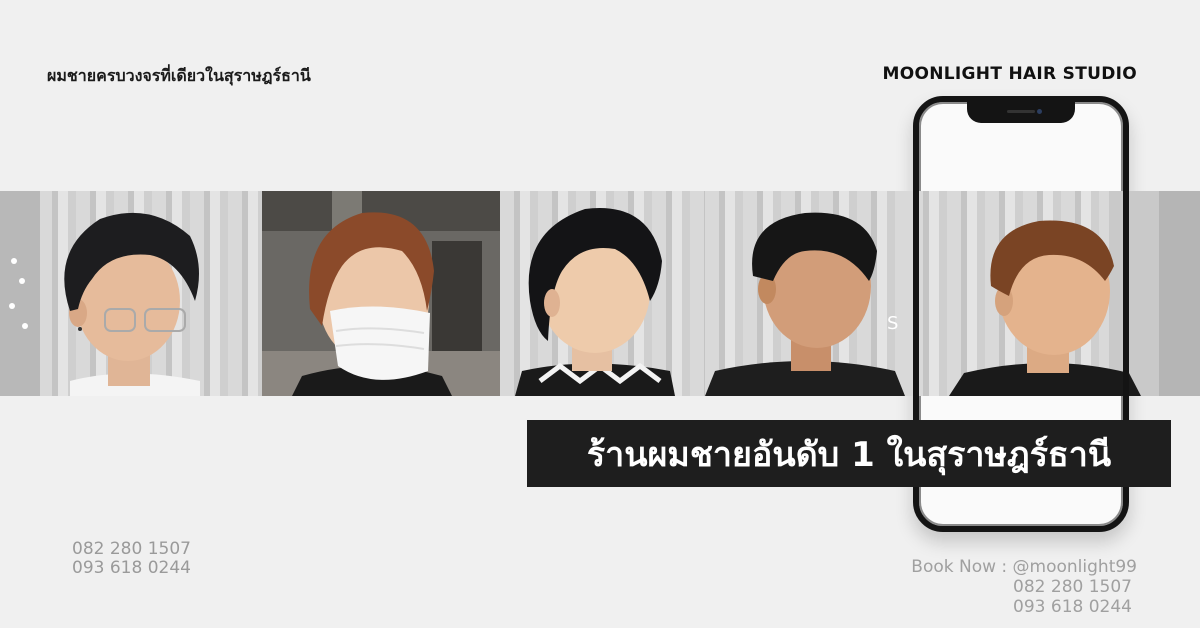 This screenshot has width=1200, height=628. I want to click on brand-name: MOONLIGHT HAIR STUDIO, so click(1009, 74).